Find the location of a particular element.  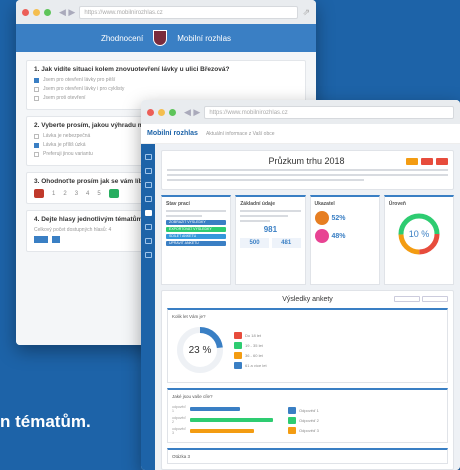

stat-title: Základní údaje is located at coordinates (257, 204).